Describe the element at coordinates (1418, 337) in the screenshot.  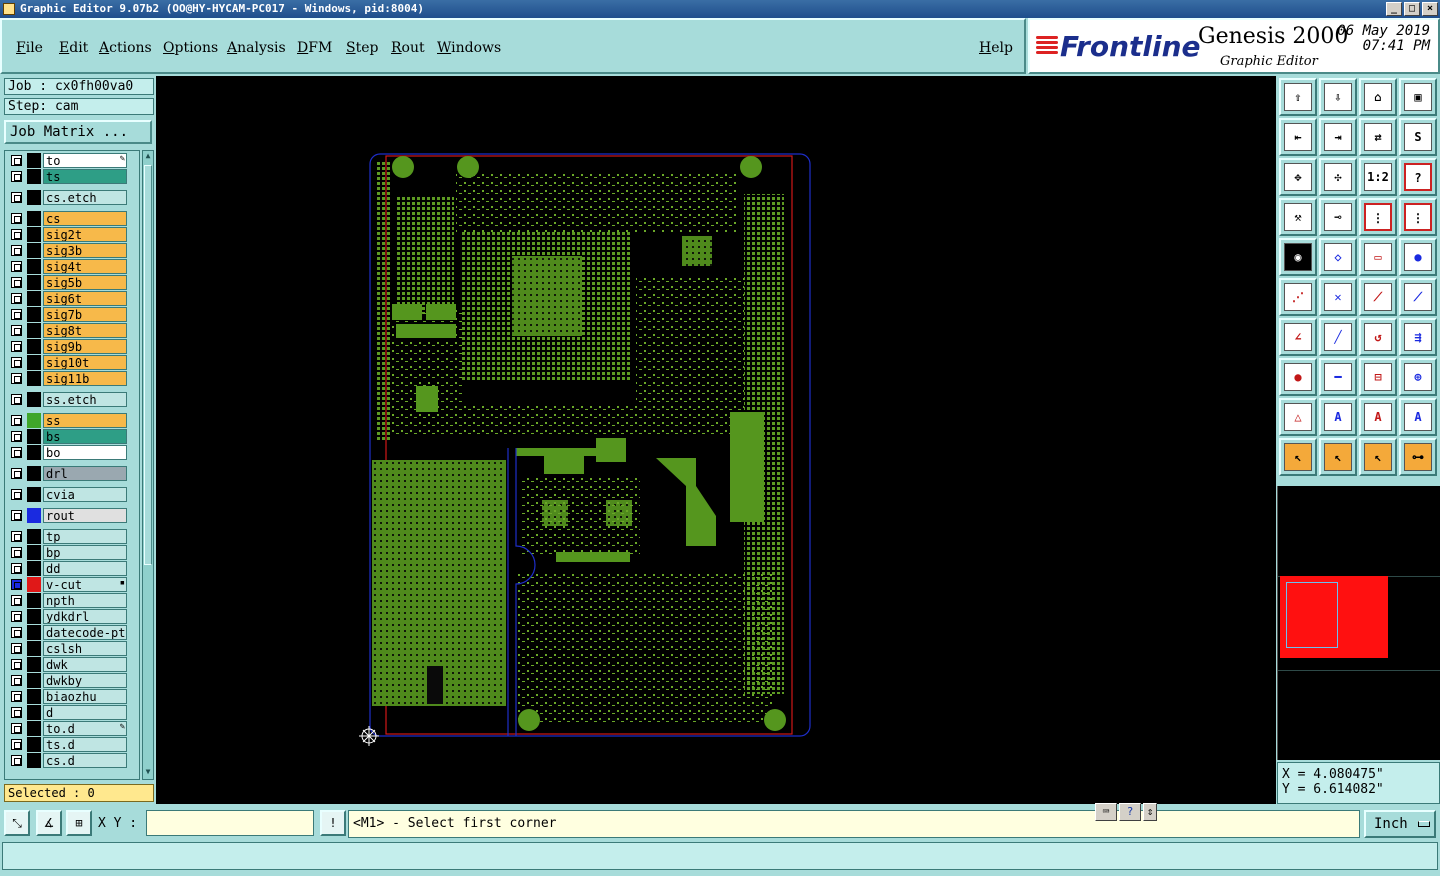
I see `flag-tool-button: ⇶` at that location.